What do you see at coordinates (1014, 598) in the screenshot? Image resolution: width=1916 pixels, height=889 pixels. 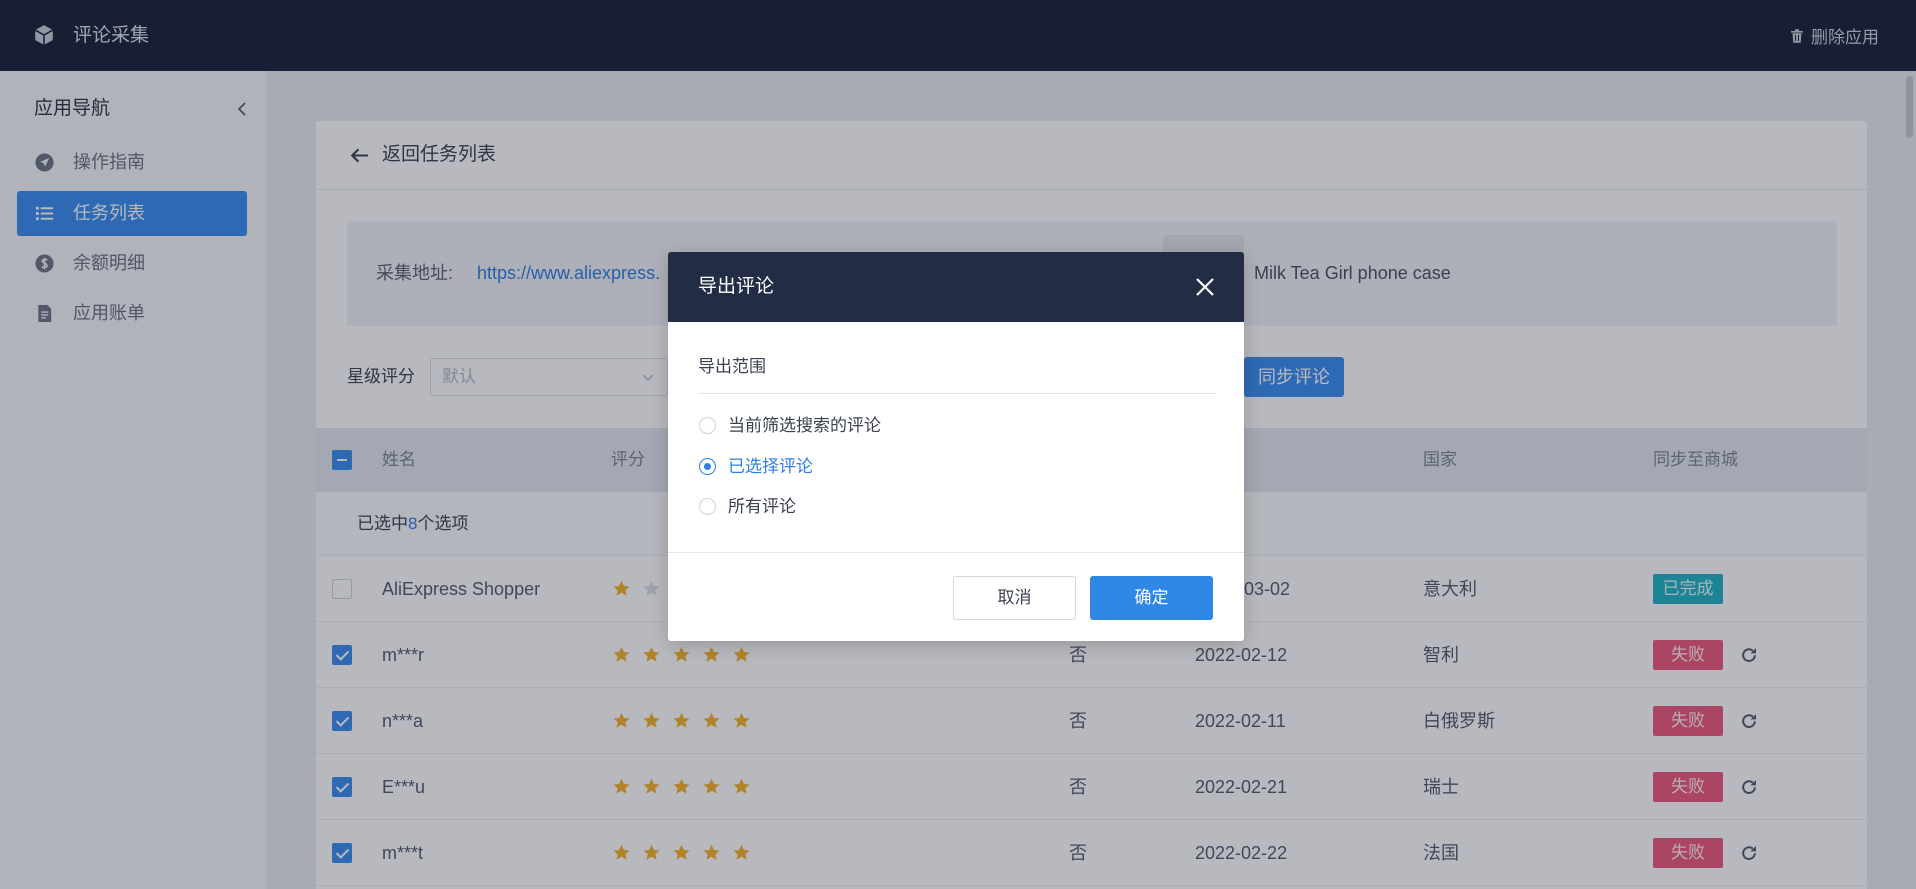 I see `cancel-button: 取消` at bounding box center [1014, 598].